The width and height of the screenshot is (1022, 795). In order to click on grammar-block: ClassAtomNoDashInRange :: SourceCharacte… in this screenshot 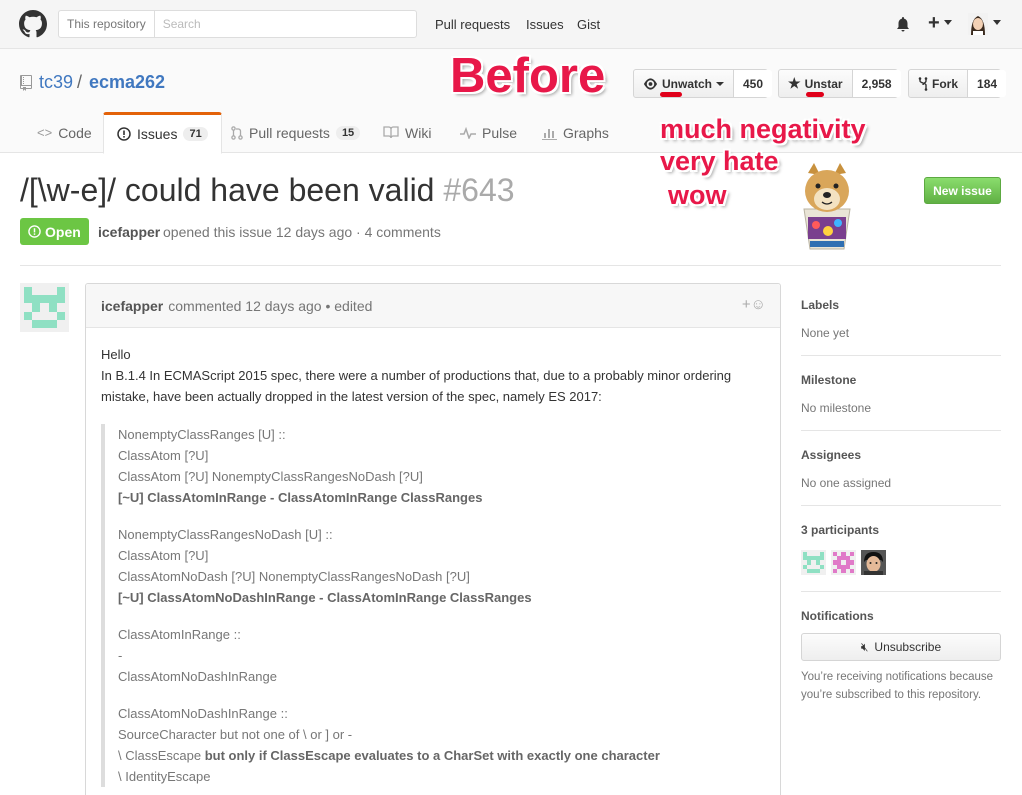, I will do `click(441, 745)`.